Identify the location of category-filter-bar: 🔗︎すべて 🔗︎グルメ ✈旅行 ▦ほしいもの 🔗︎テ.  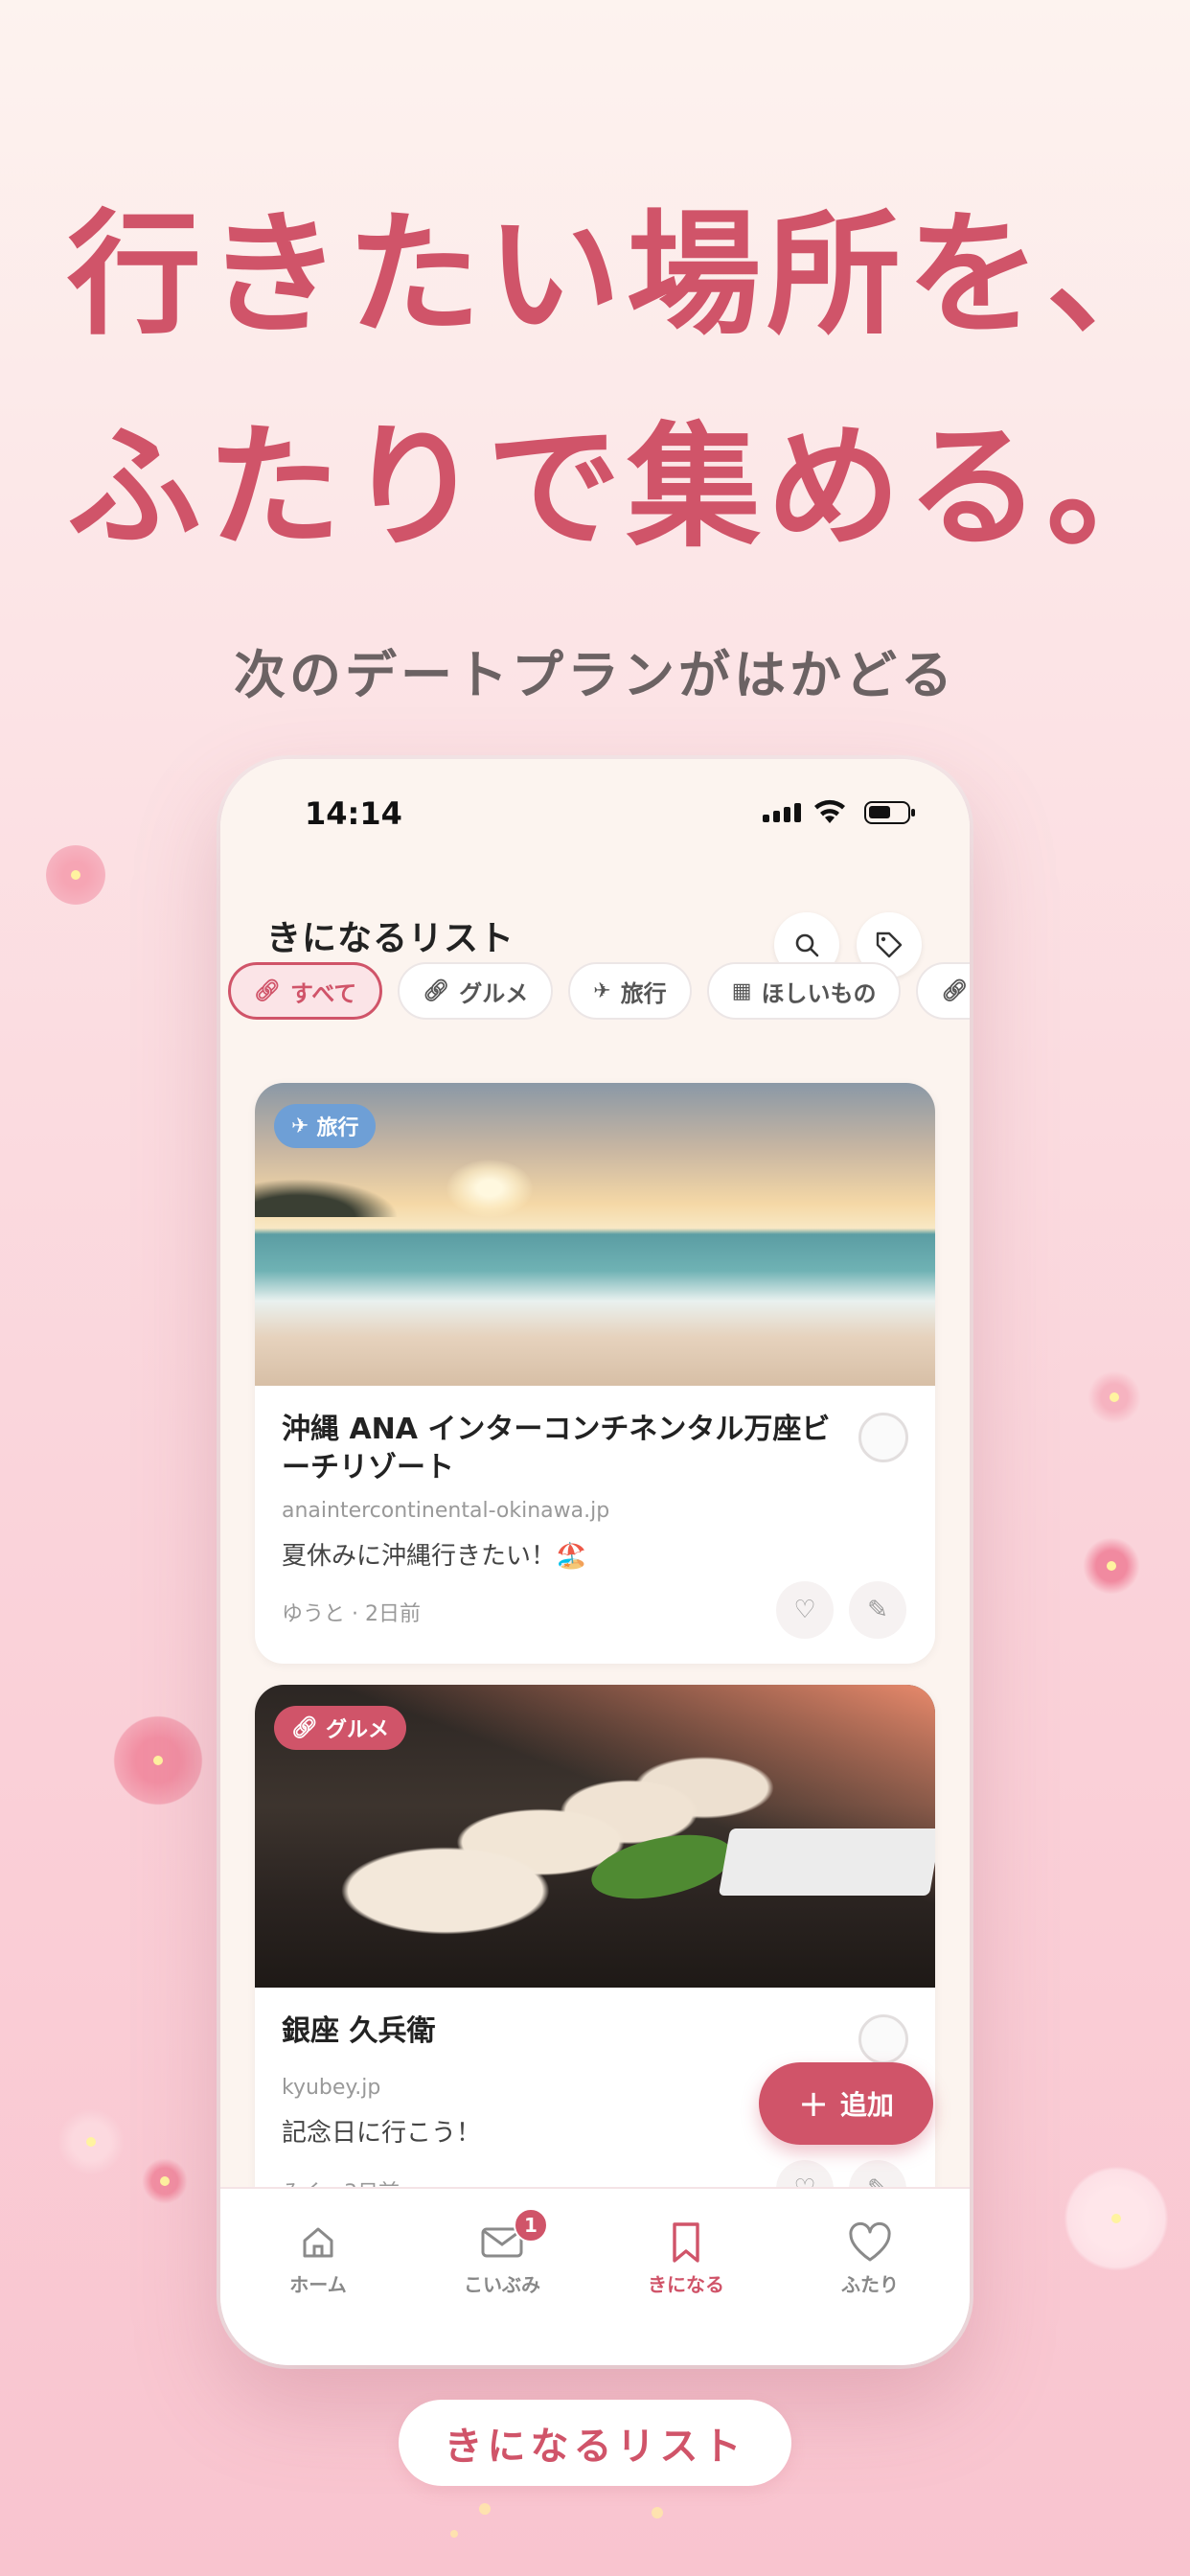
(599, 991).